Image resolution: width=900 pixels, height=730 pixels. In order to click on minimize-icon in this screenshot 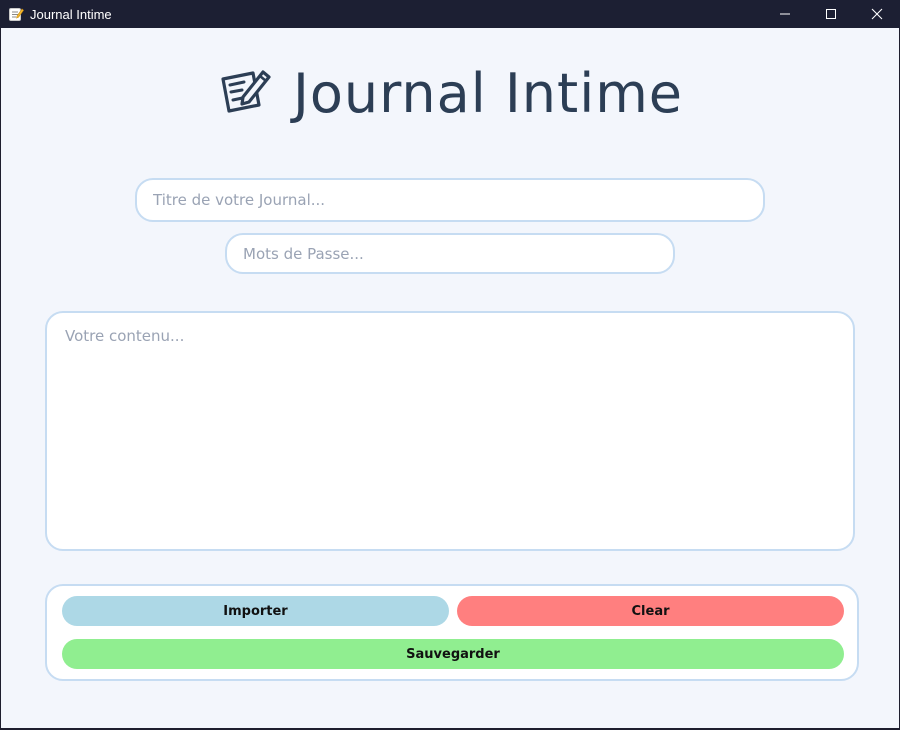, I will do `click(785, 14)`.